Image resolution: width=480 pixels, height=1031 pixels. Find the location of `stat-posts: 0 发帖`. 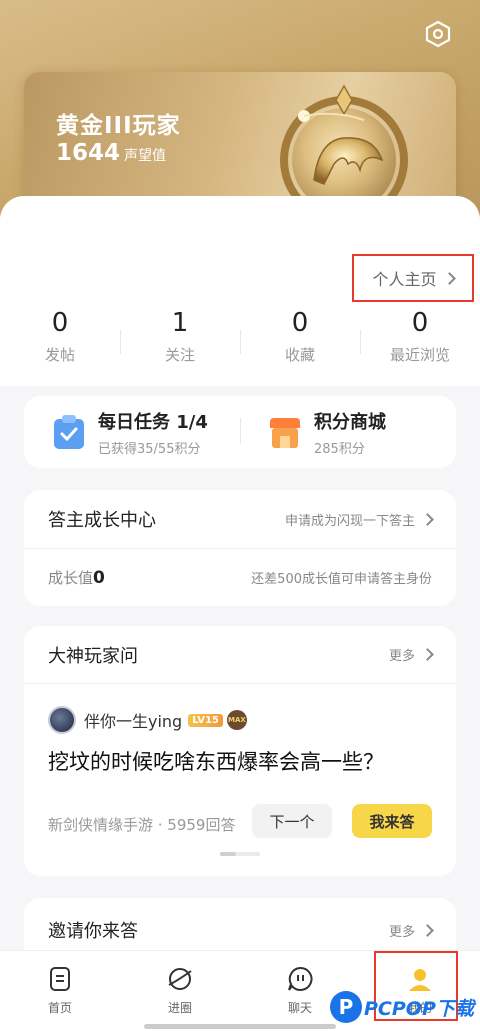

stat-posts: 0 发帖 is located at coordinates (60, 343).